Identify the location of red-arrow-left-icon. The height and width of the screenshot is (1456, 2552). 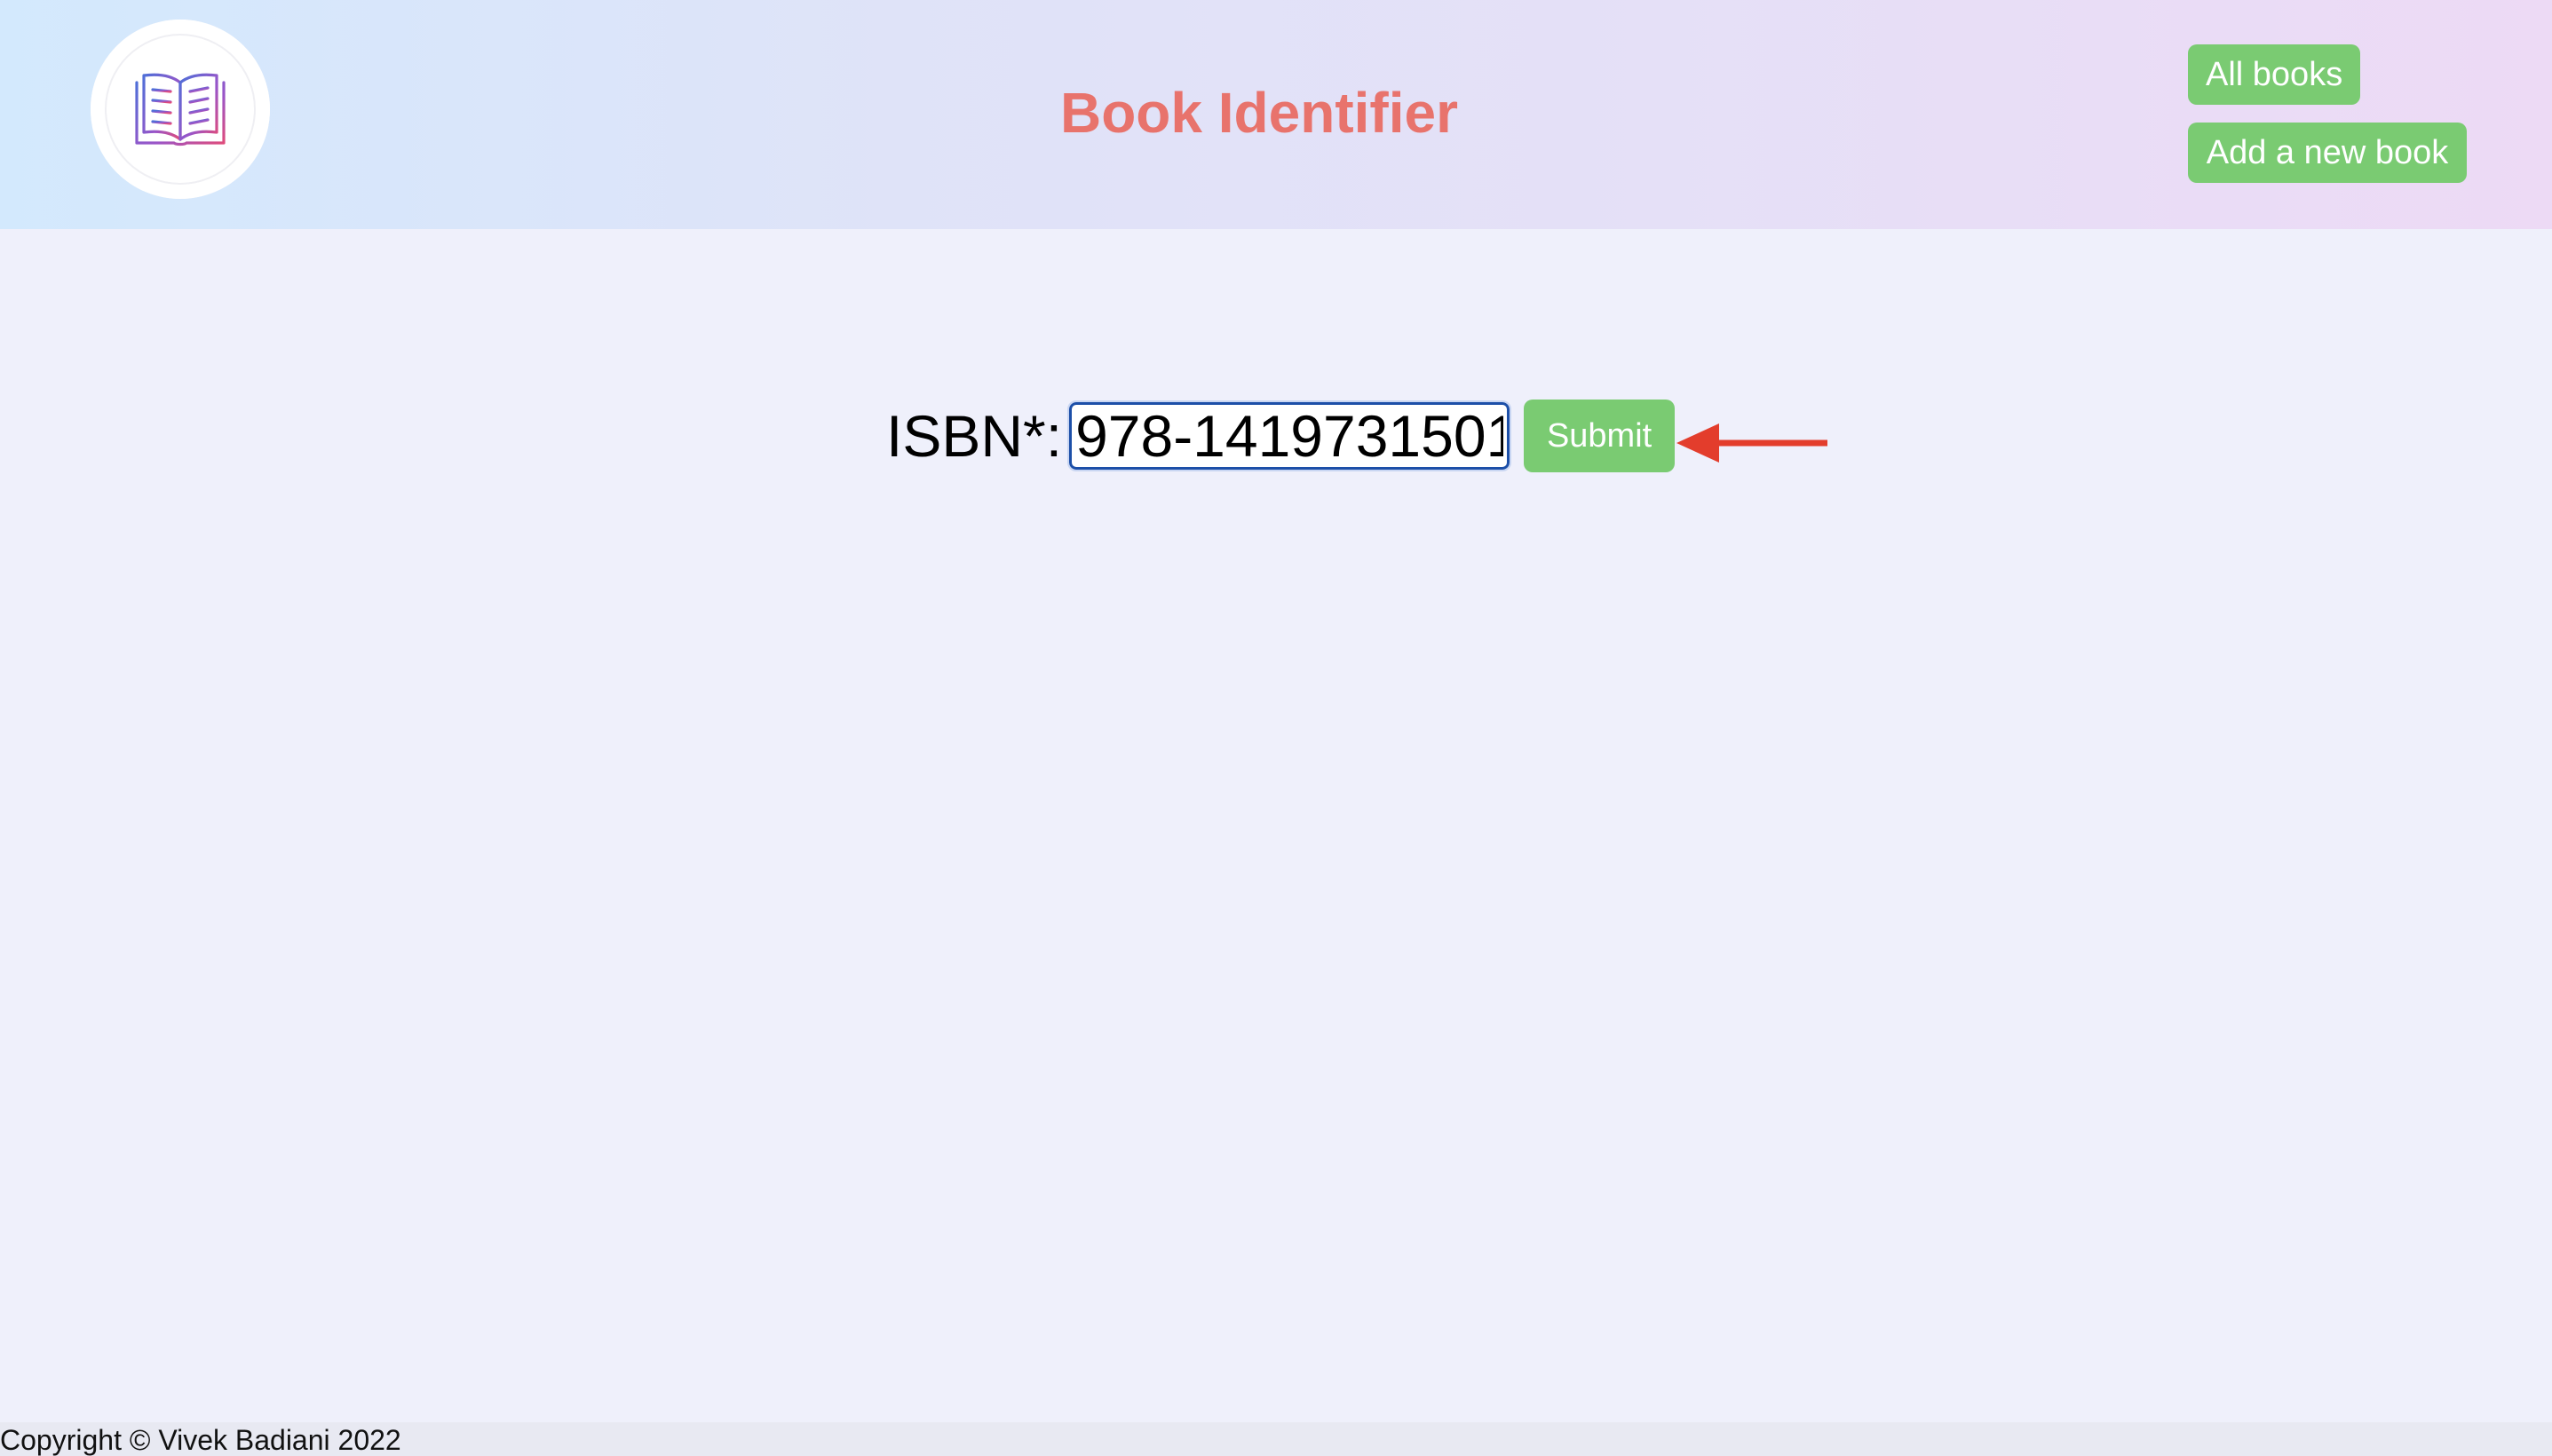
(1751, 443).